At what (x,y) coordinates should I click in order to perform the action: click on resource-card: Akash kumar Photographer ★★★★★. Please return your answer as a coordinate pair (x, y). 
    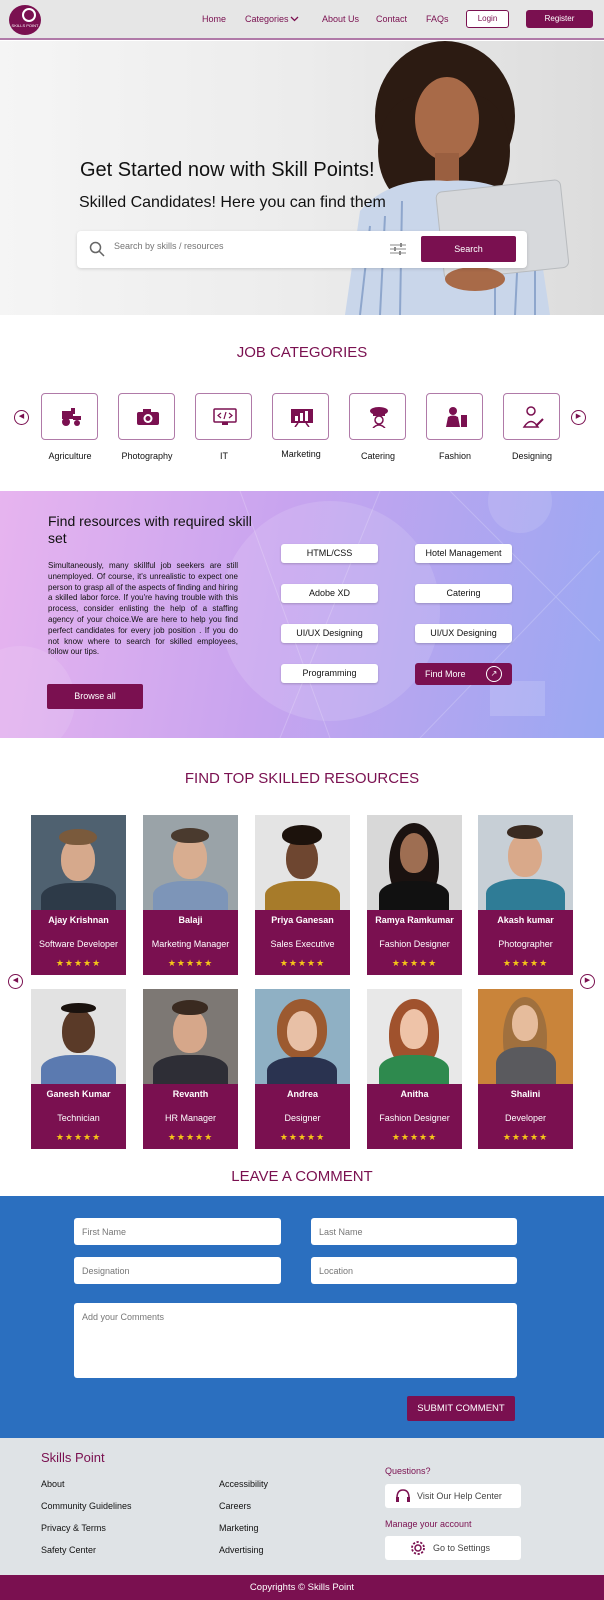
    Looking at the image, I should click on (525, 895).